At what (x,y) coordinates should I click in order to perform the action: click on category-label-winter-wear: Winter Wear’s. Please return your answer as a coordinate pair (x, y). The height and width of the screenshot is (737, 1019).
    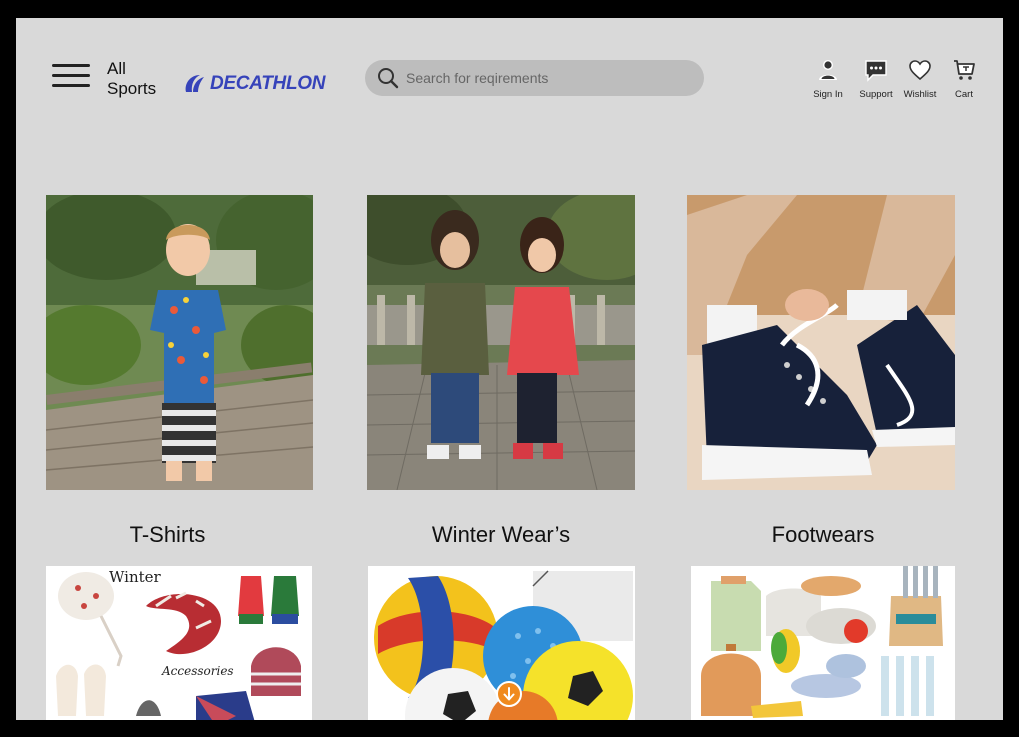
    Looking at the image, I should click on (501, 535).